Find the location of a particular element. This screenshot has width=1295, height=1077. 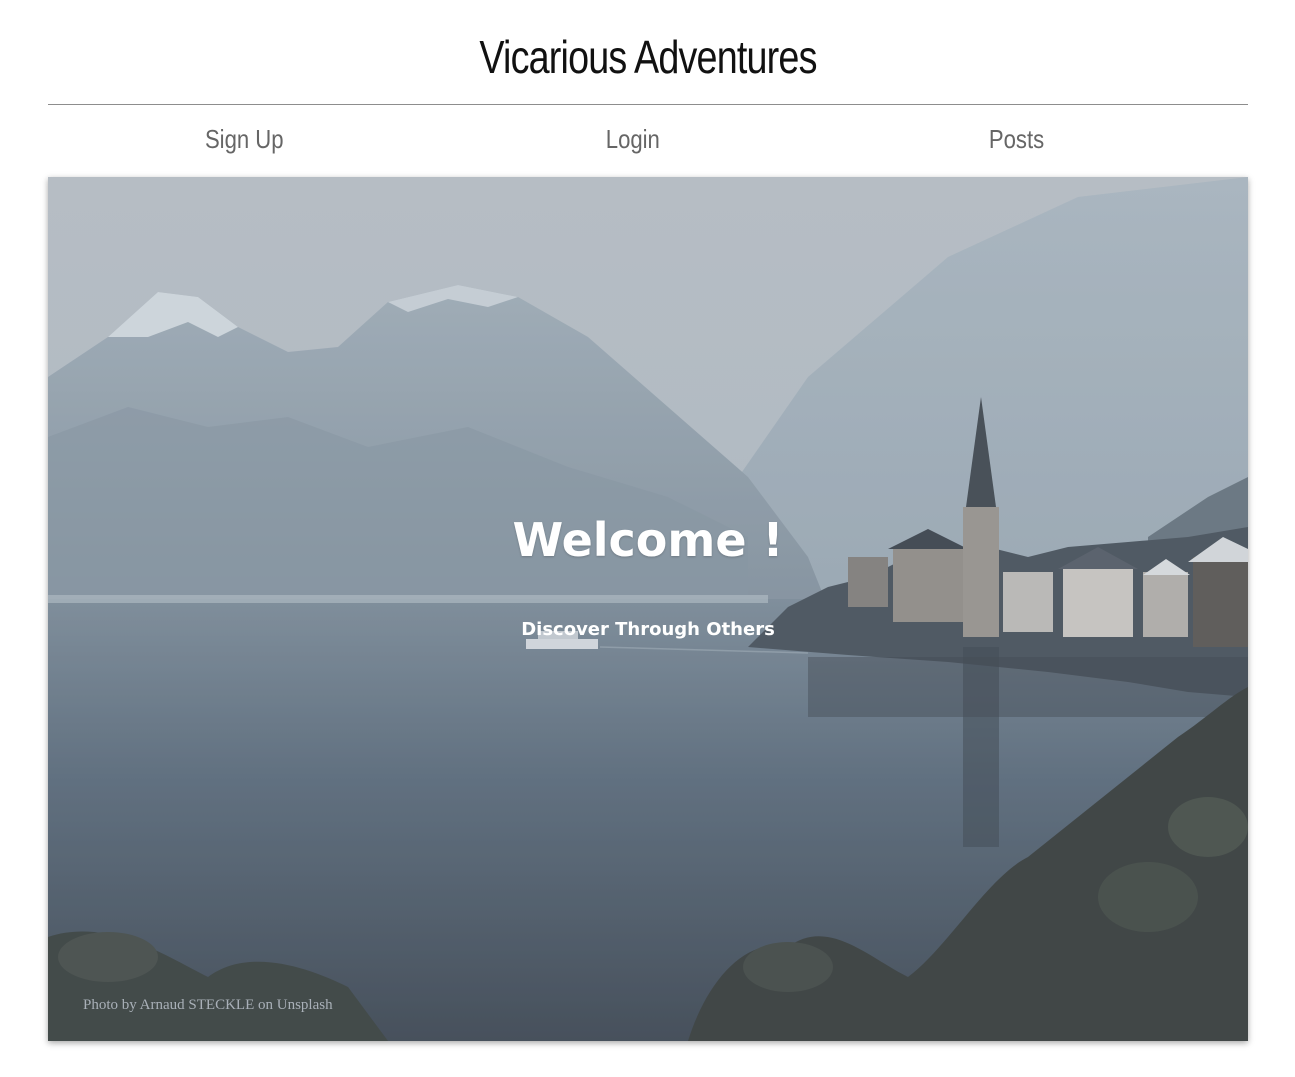

main-nav: Sign Up Login Posts is located at coordinates (648, 140).